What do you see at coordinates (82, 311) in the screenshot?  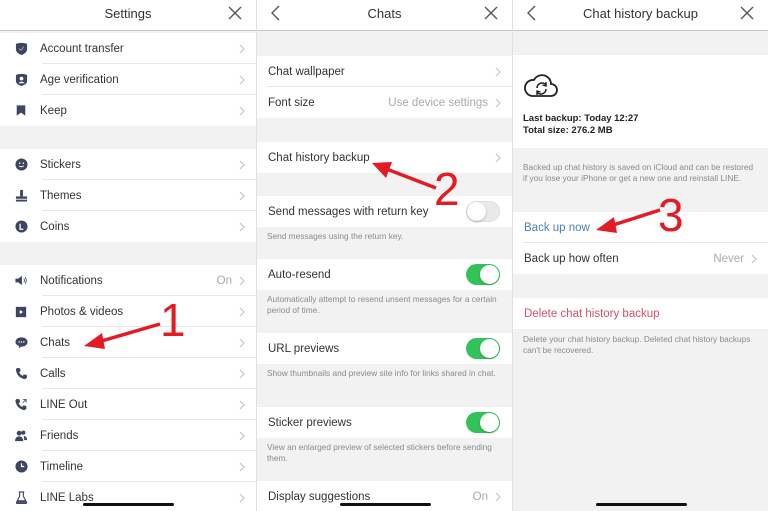 I see `row-label: Photos & videos` at bounding box center [82, 311].